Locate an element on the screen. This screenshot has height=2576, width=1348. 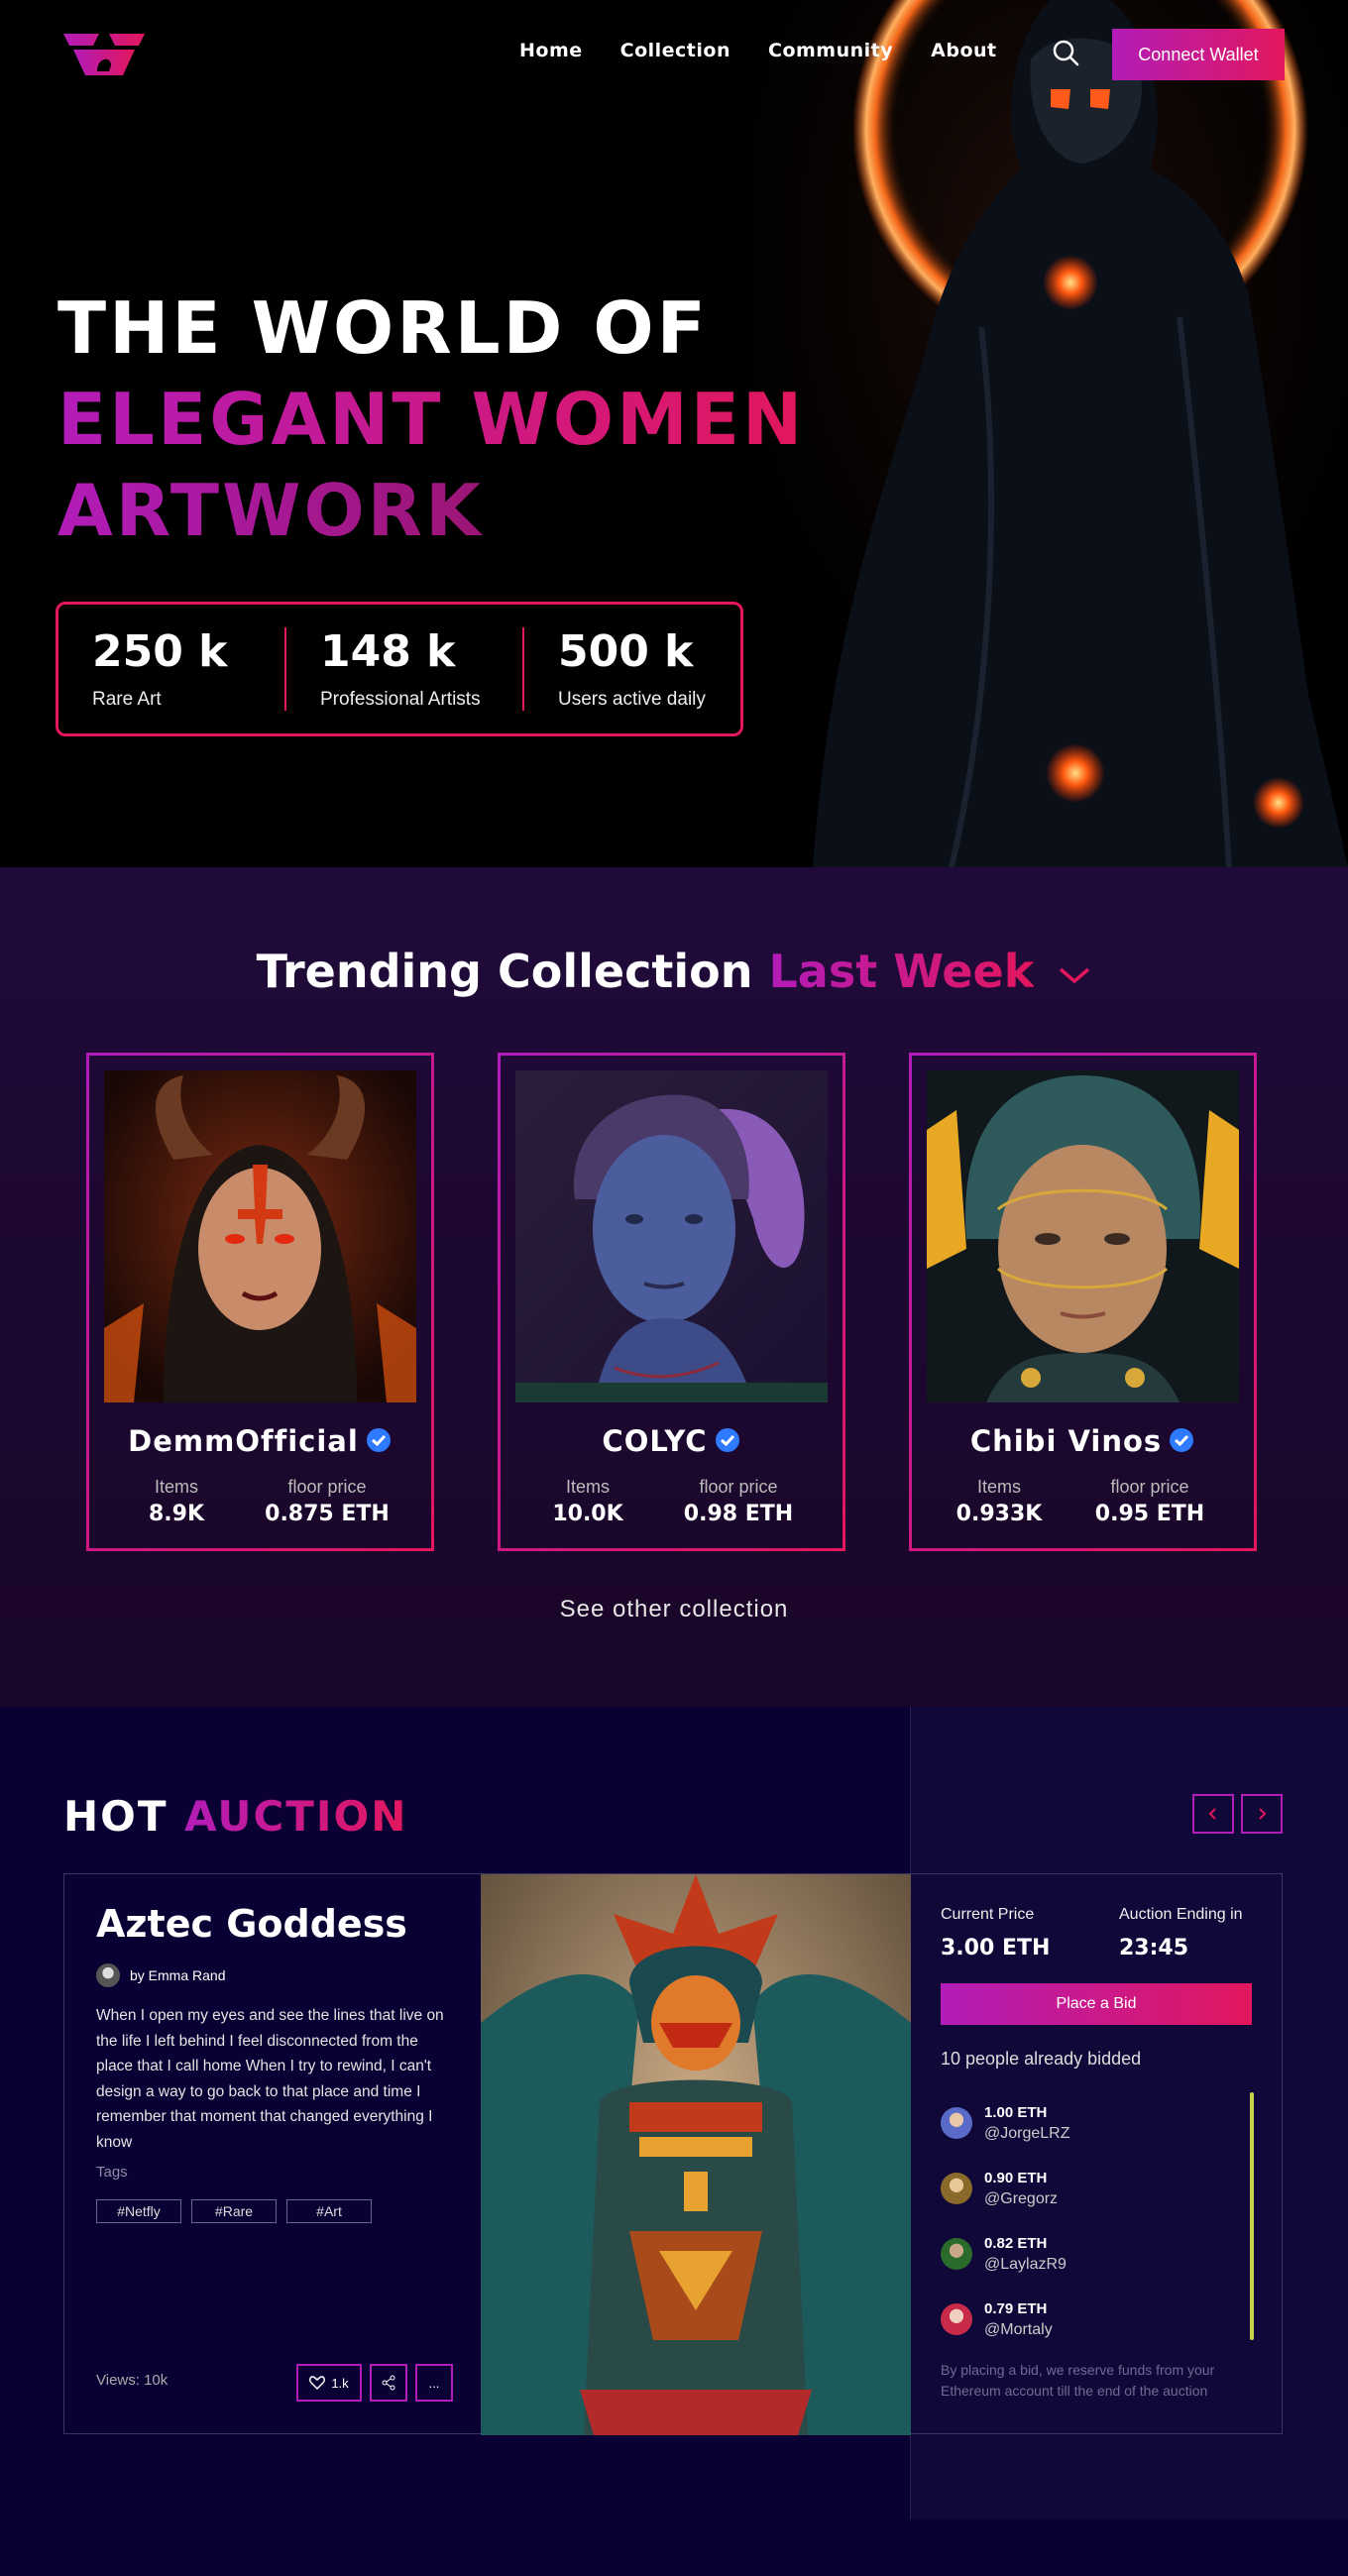
artwork-title: Aztec Goddess is located at coordinates (251, 1924).